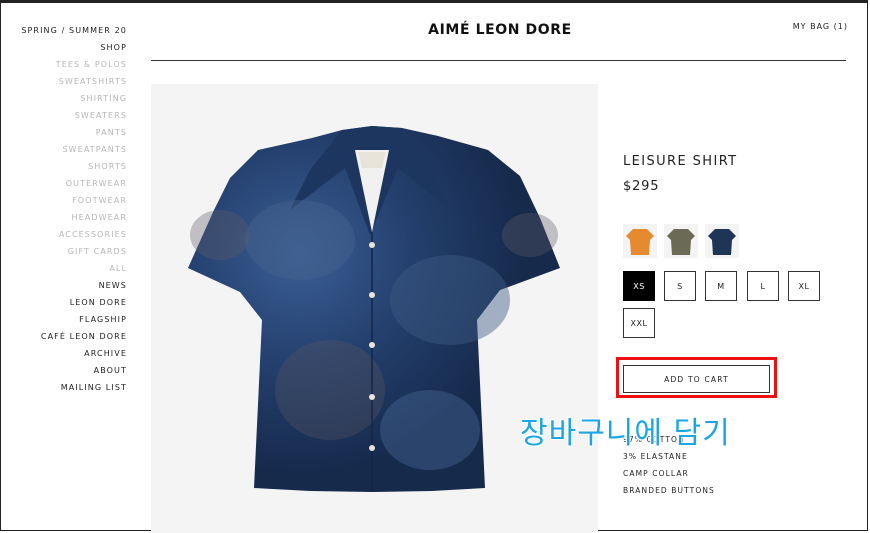 The width and height of the screenshot is (870, 533). What do you see at coordinates (73, 98) in the screenshot?
I see `nav-shirting: SHIRTING` at bounding box center [73, 98].